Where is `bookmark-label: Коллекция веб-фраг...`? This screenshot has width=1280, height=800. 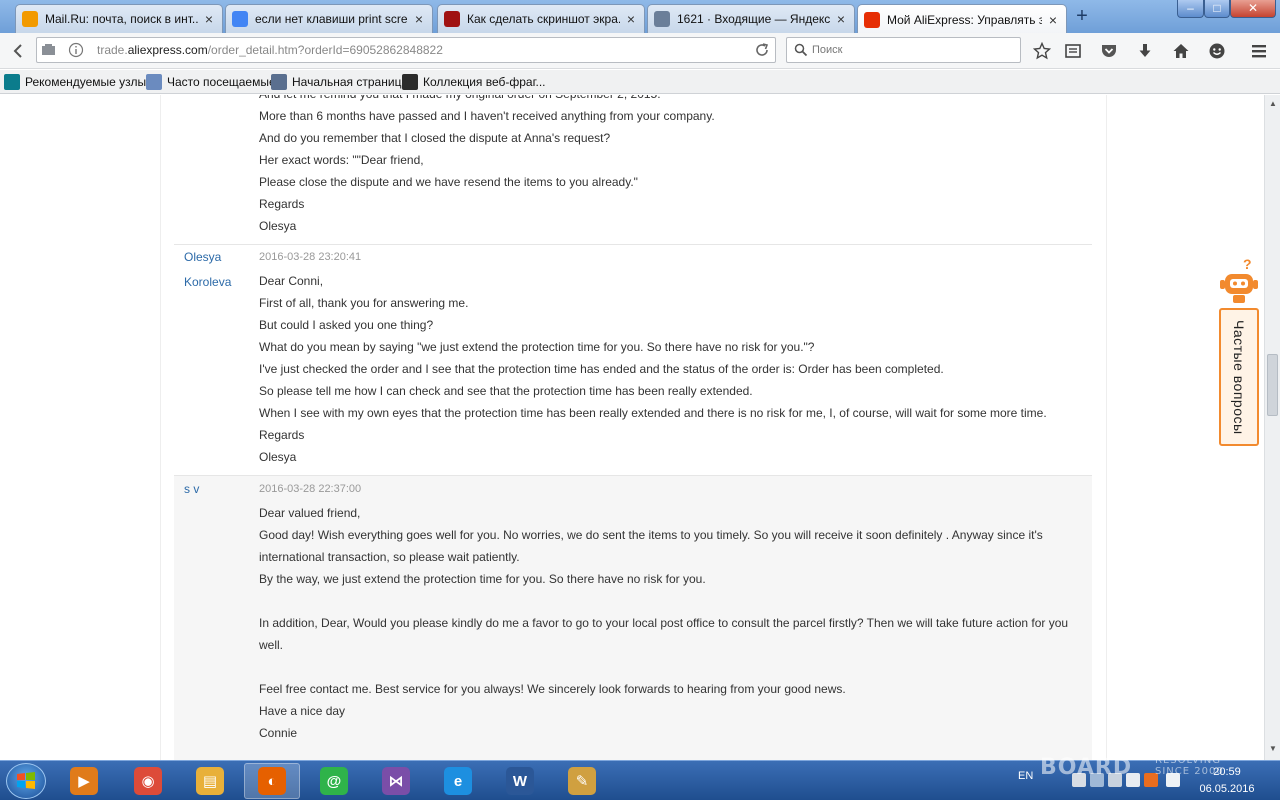 bookmark-label: Коллекция веб-фраг... is located at coordinates (484, 82).